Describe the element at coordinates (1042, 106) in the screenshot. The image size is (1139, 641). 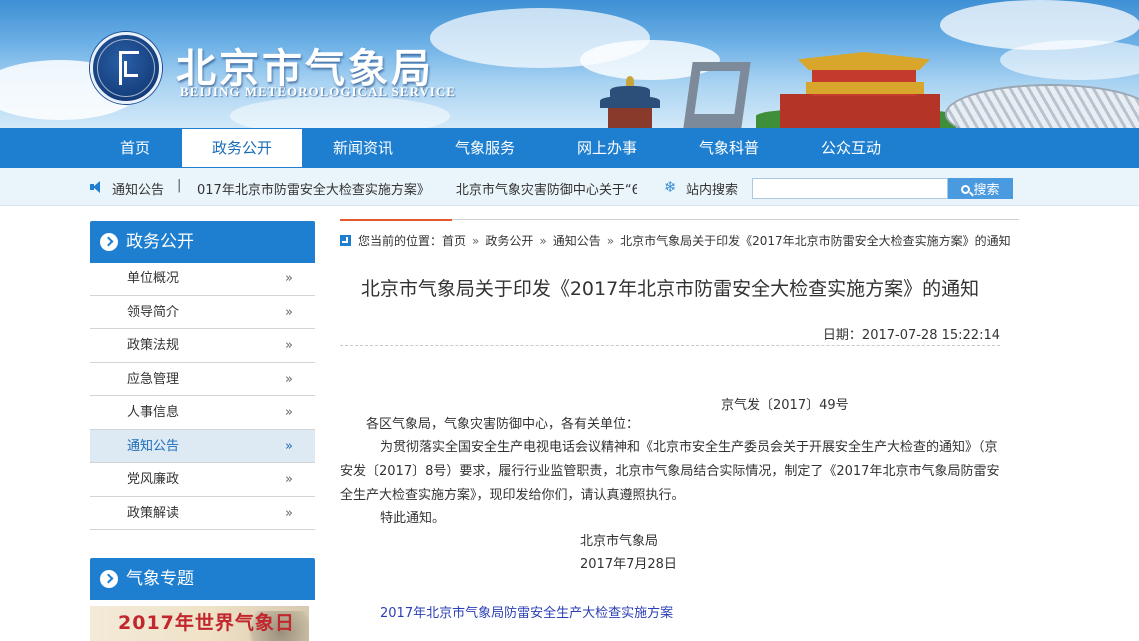
I see `birds-nest-stadium-illustration` at that location.